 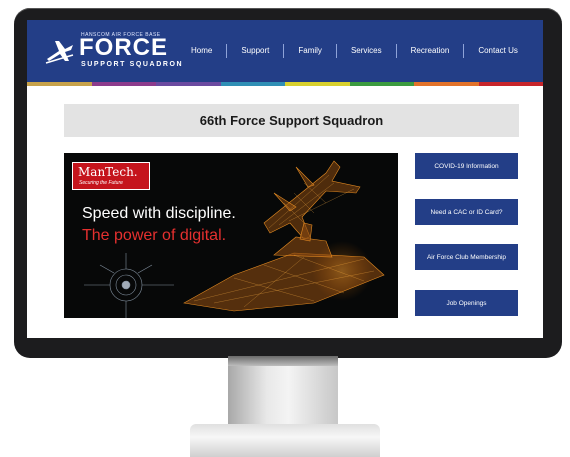 I want to click on monitor-stand-base, so click(x=285, y=440).